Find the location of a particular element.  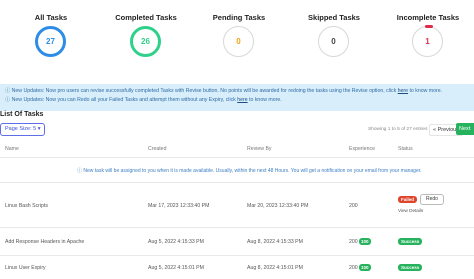

column-created: Created is located at coordinates (157, 149).